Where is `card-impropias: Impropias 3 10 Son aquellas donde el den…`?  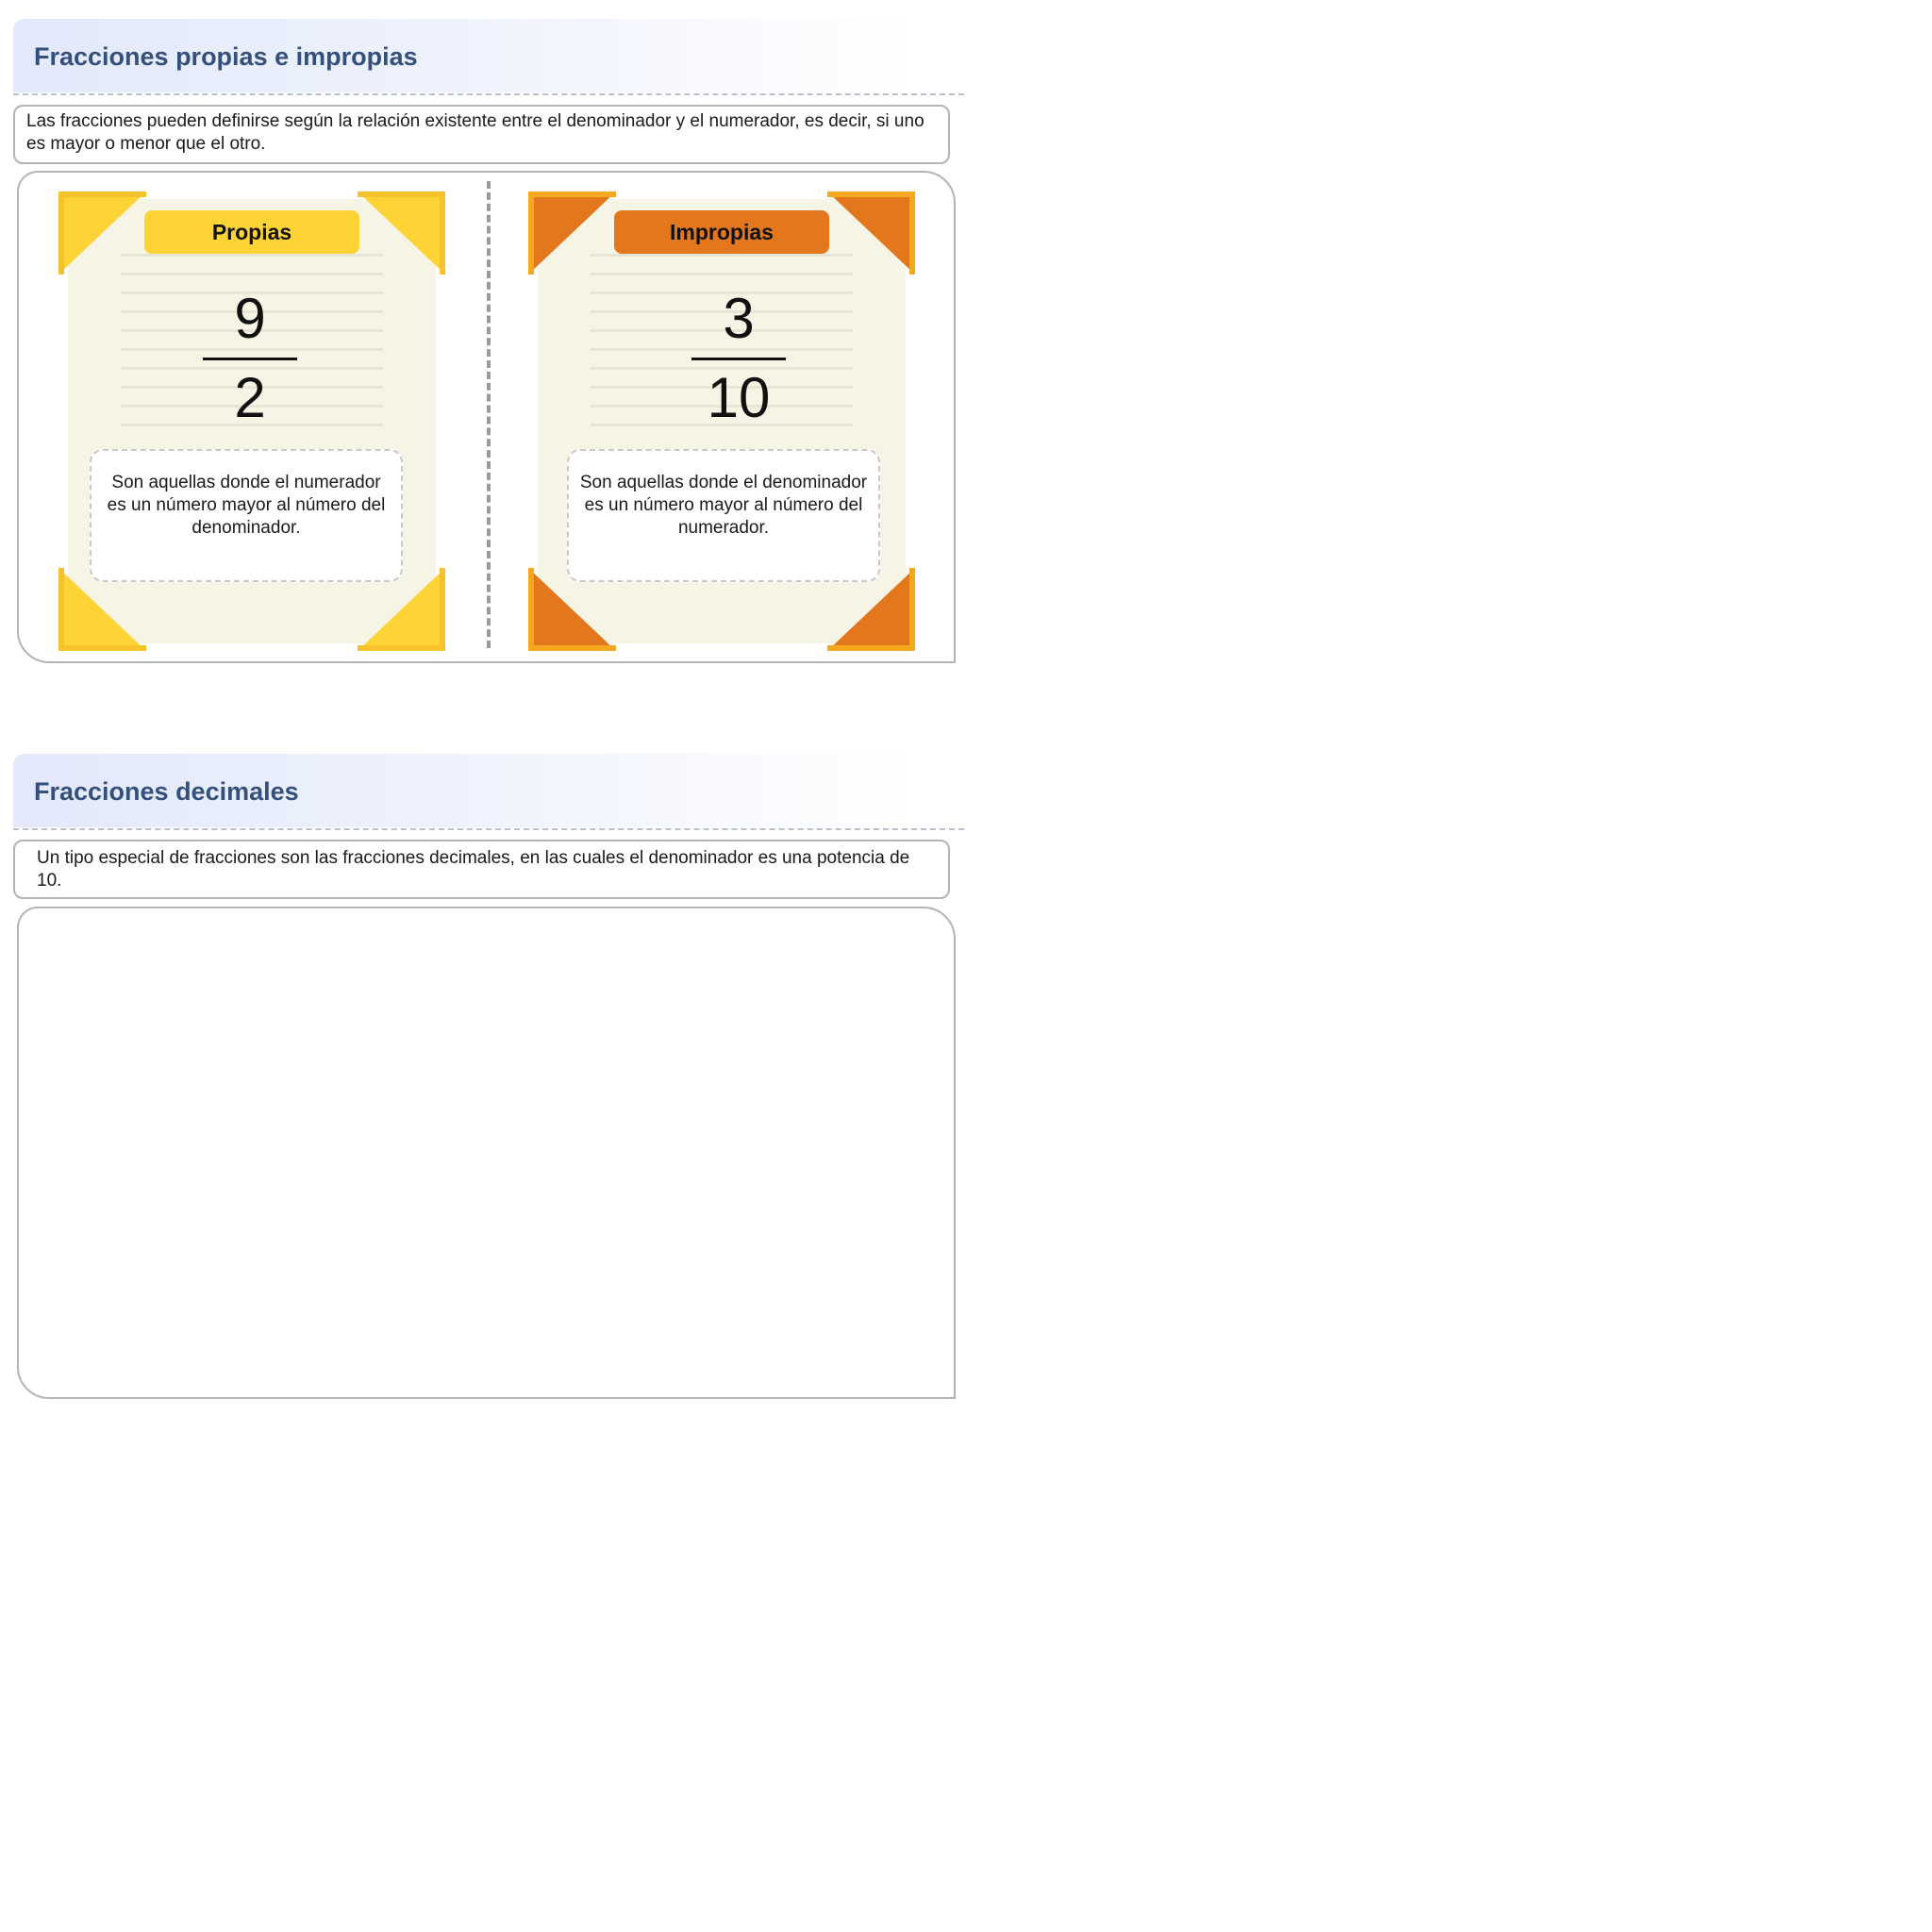 card-impropias: Impropias 3 10 Son aquellas donde el den… is located at coordinates (721, 421).